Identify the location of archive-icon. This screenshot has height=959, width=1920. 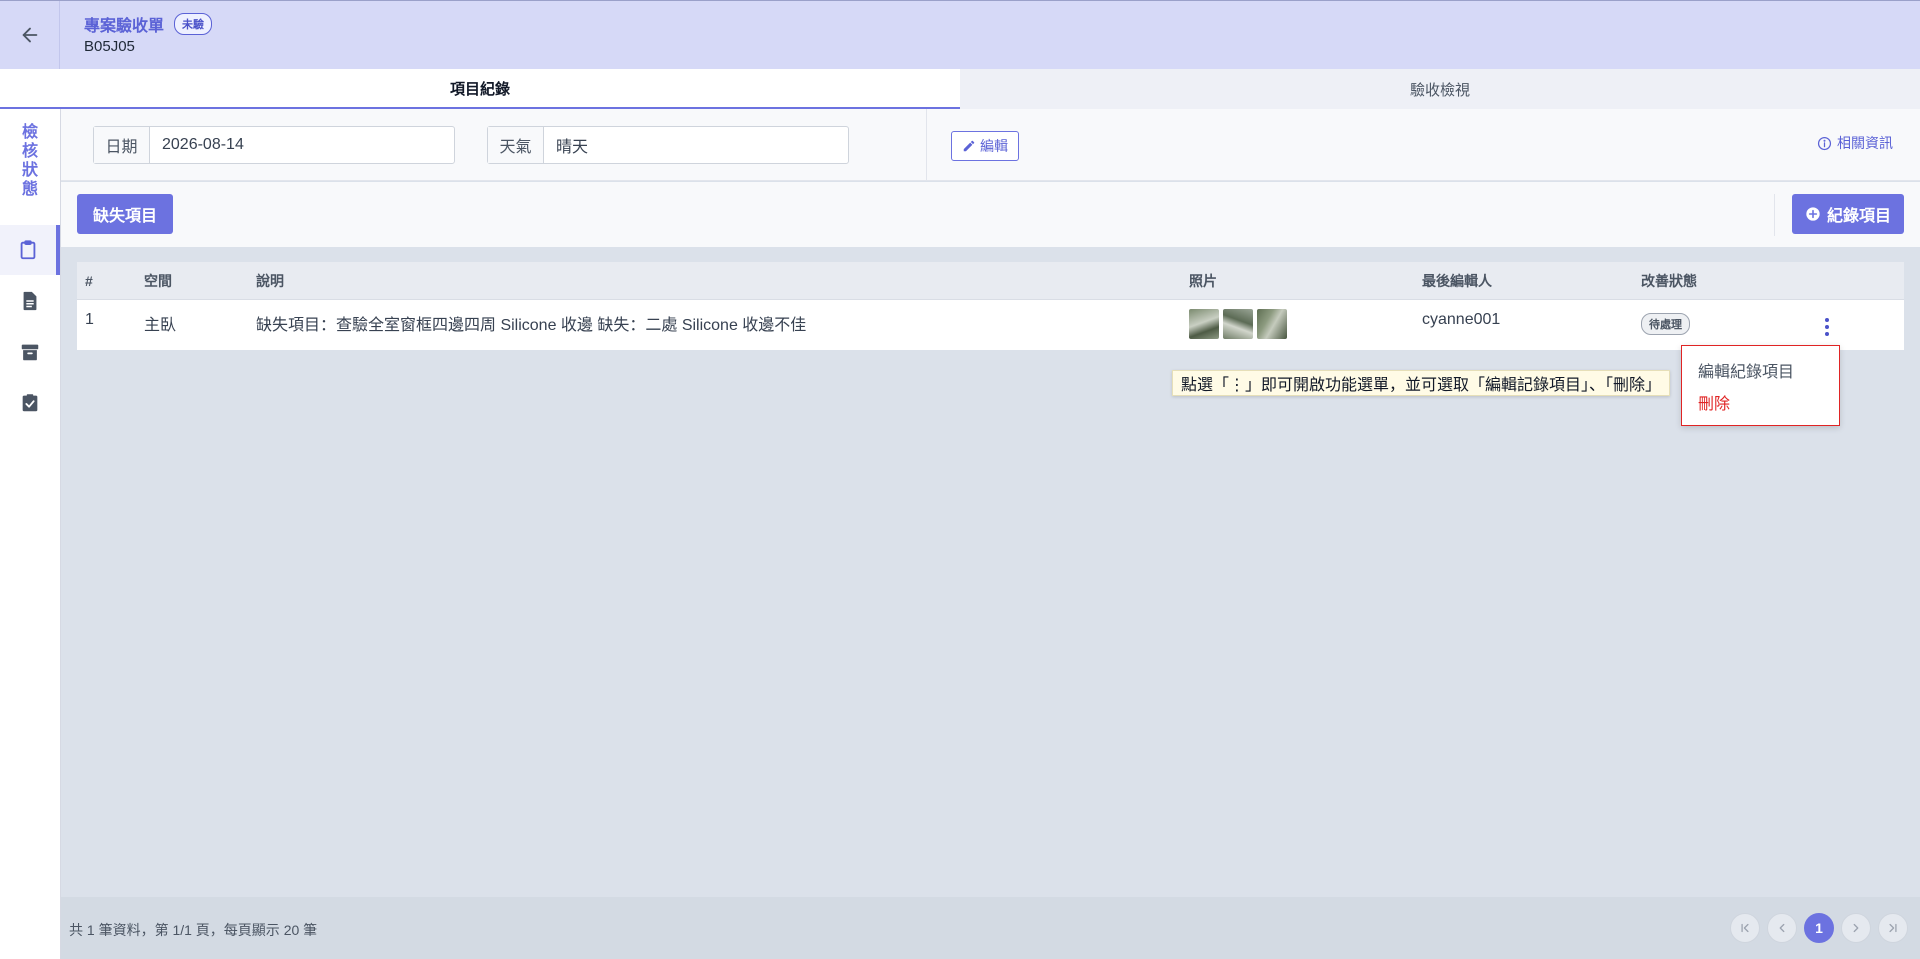
(30, 352).